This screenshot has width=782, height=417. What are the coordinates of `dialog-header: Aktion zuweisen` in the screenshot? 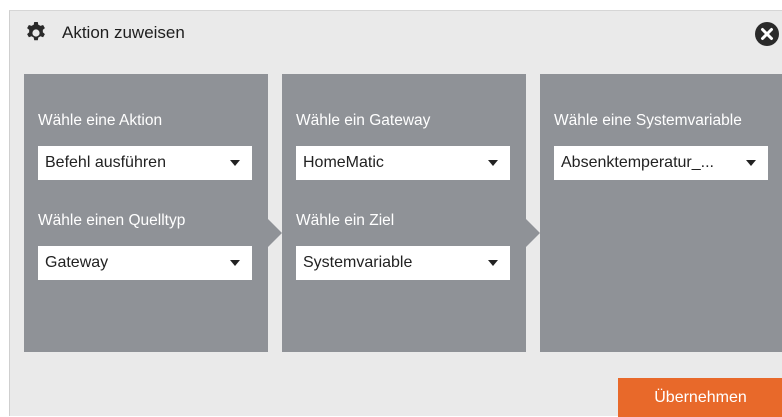 It's located at (396, 33).